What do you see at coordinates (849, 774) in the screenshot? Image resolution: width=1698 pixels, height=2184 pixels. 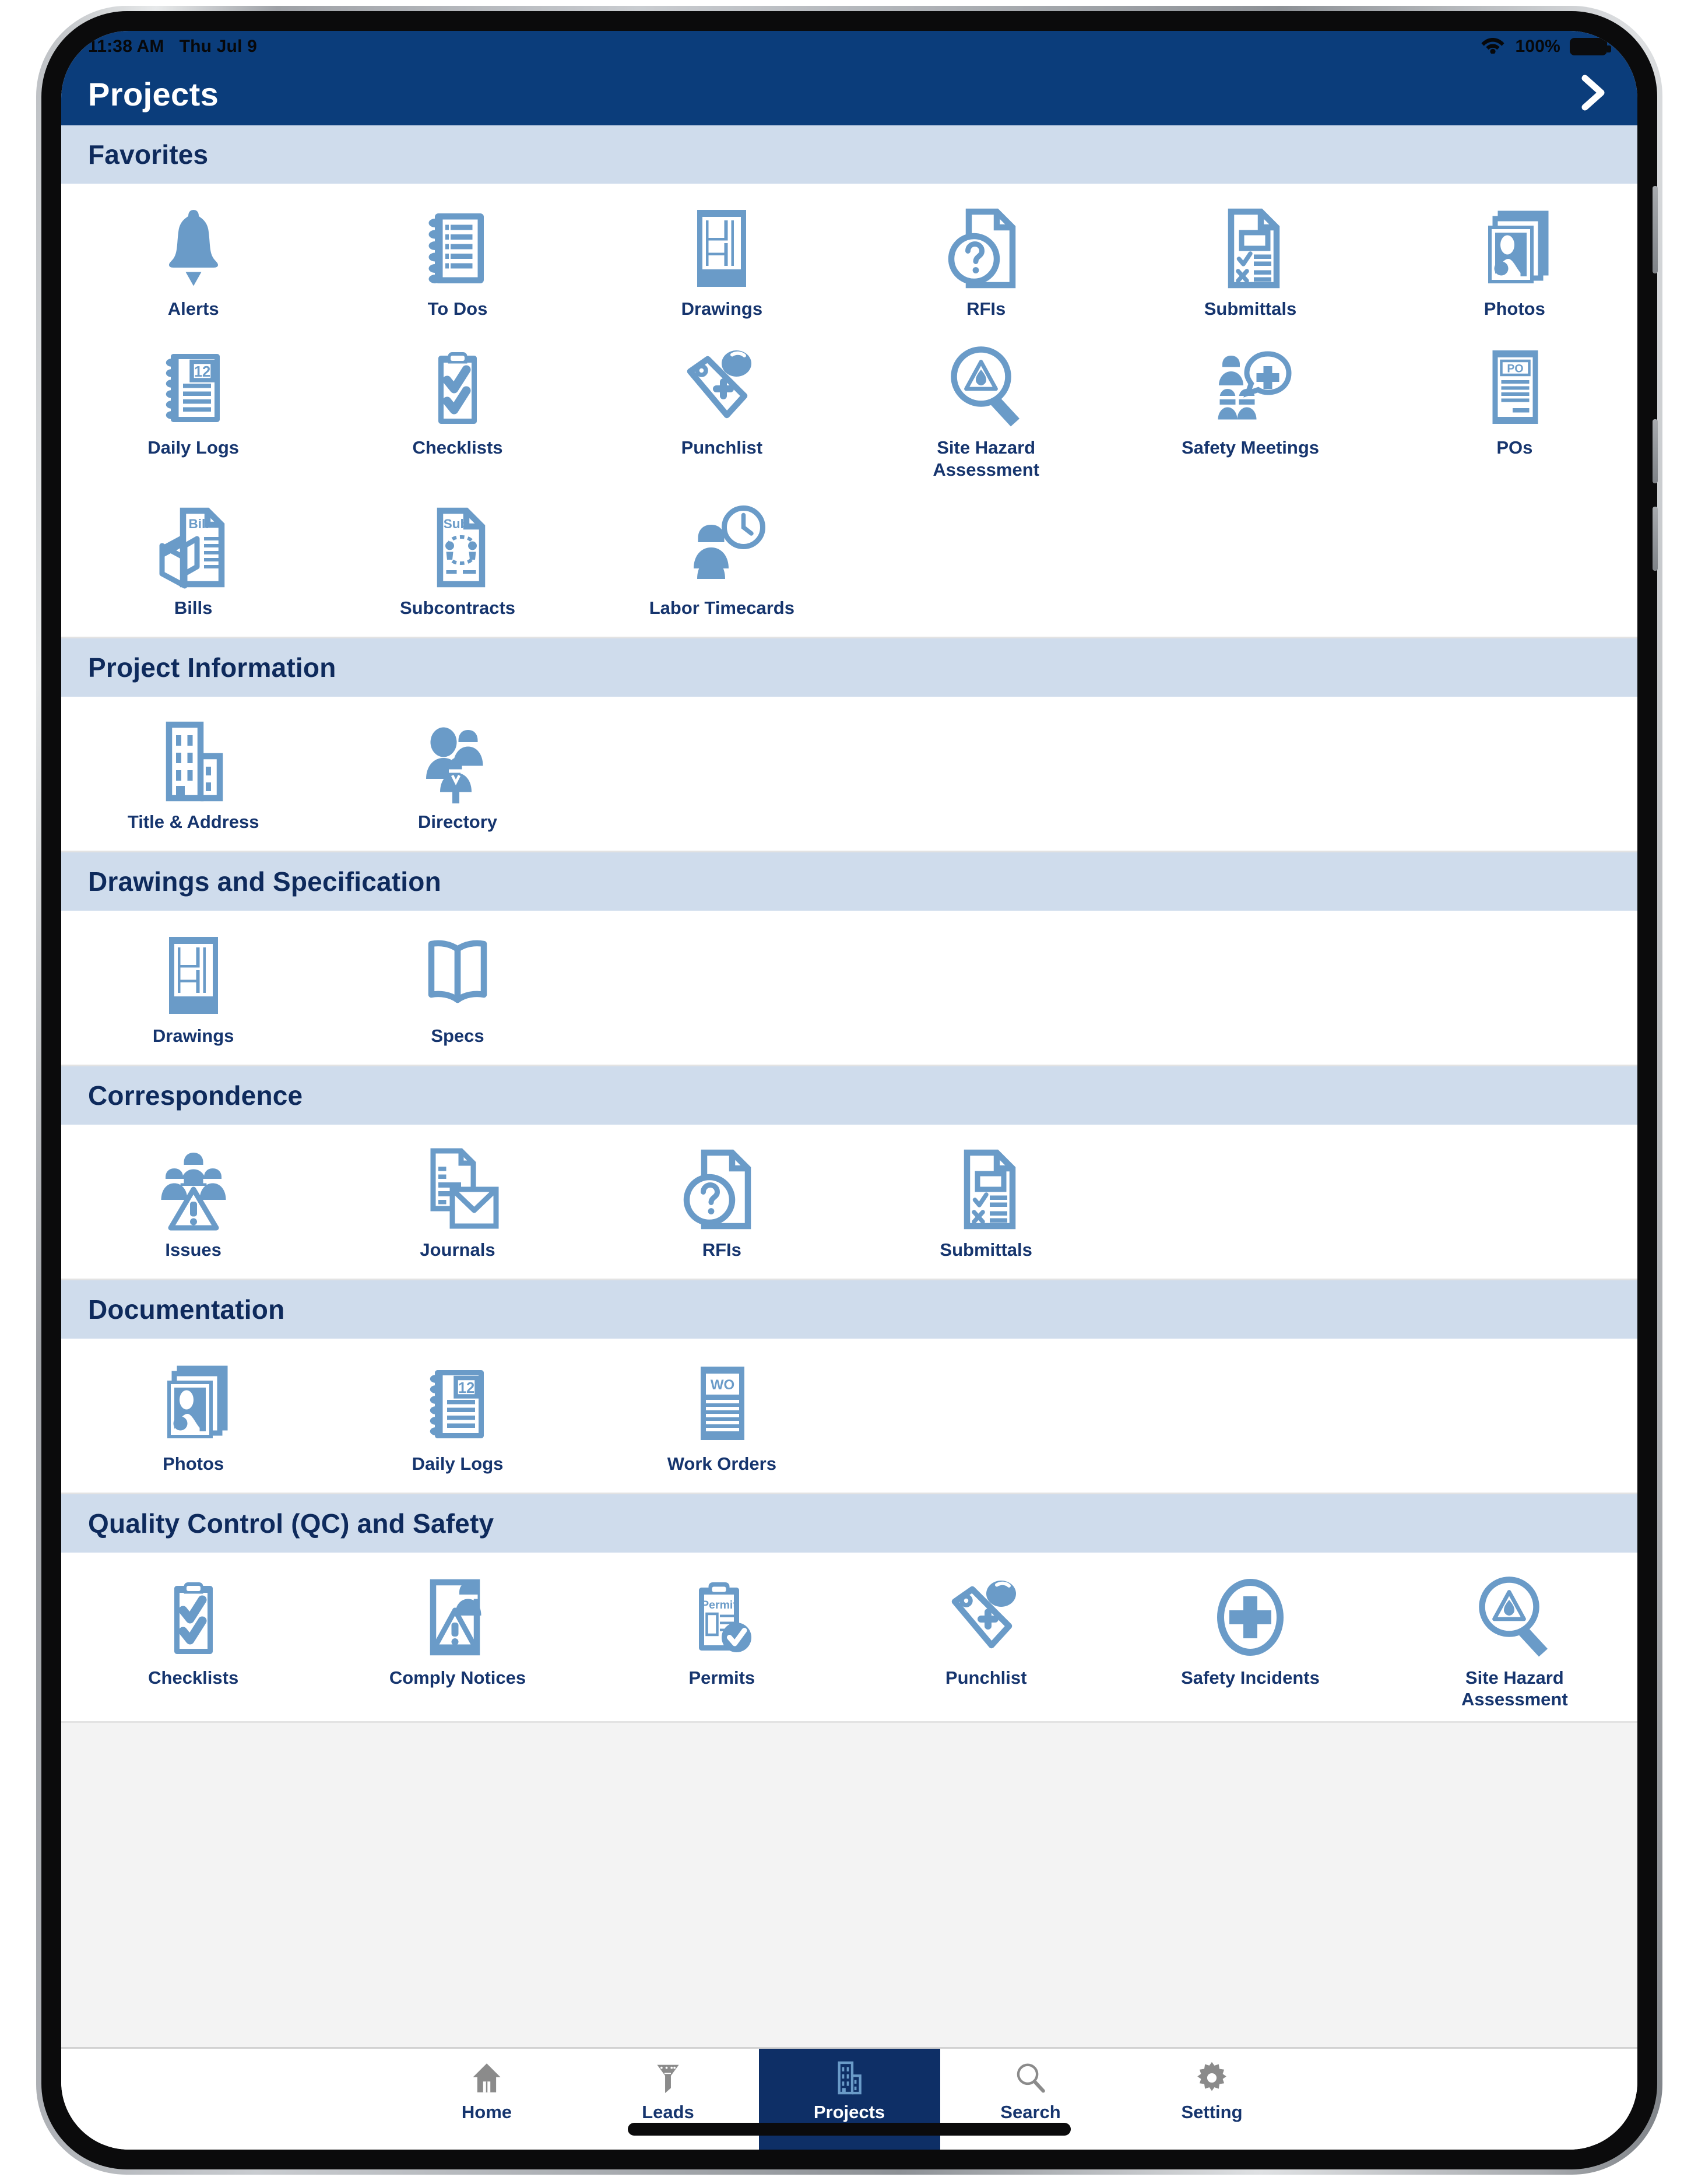 I see `module-grid: Title & Address Directory` at bounding box center [849, 774].